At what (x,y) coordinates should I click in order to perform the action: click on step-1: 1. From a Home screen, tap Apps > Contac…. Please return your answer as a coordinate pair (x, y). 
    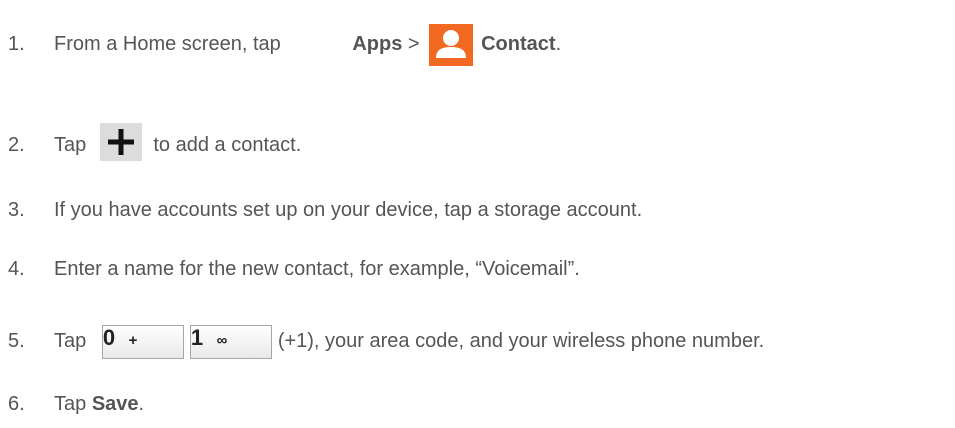
    Looking at the image, I should click on (477, 39).